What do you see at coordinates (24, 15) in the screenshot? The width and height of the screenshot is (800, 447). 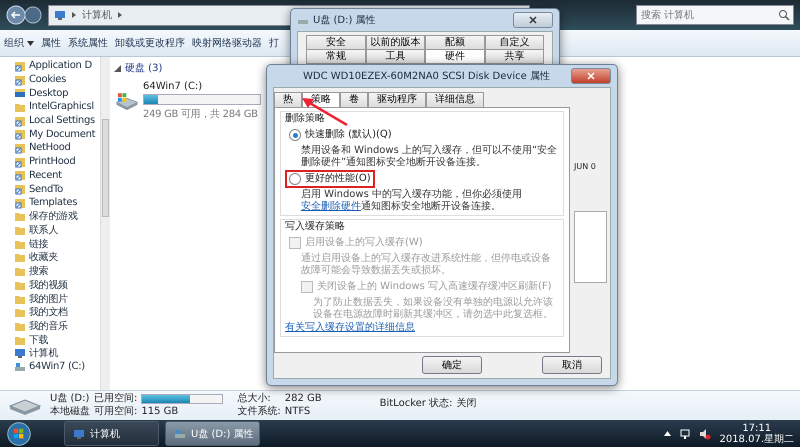 I see `back-forward-buttons` at bounding box center [24, 15].